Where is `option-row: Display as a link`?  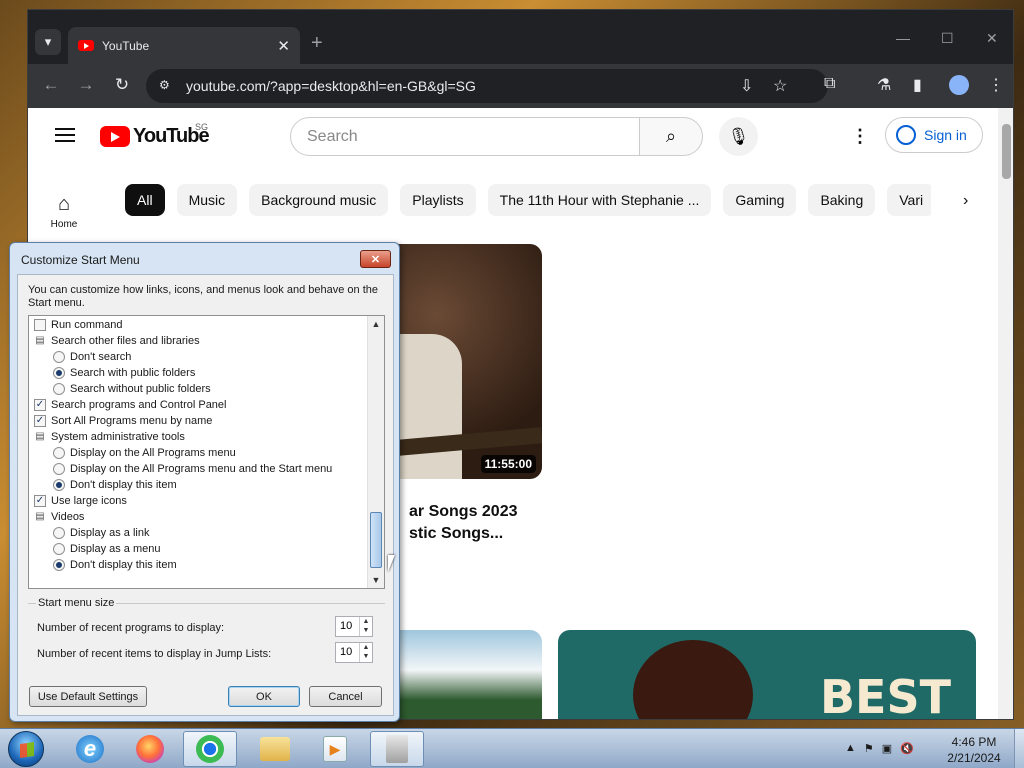
option-row: Display as a link is located at coordinates (101, 533).